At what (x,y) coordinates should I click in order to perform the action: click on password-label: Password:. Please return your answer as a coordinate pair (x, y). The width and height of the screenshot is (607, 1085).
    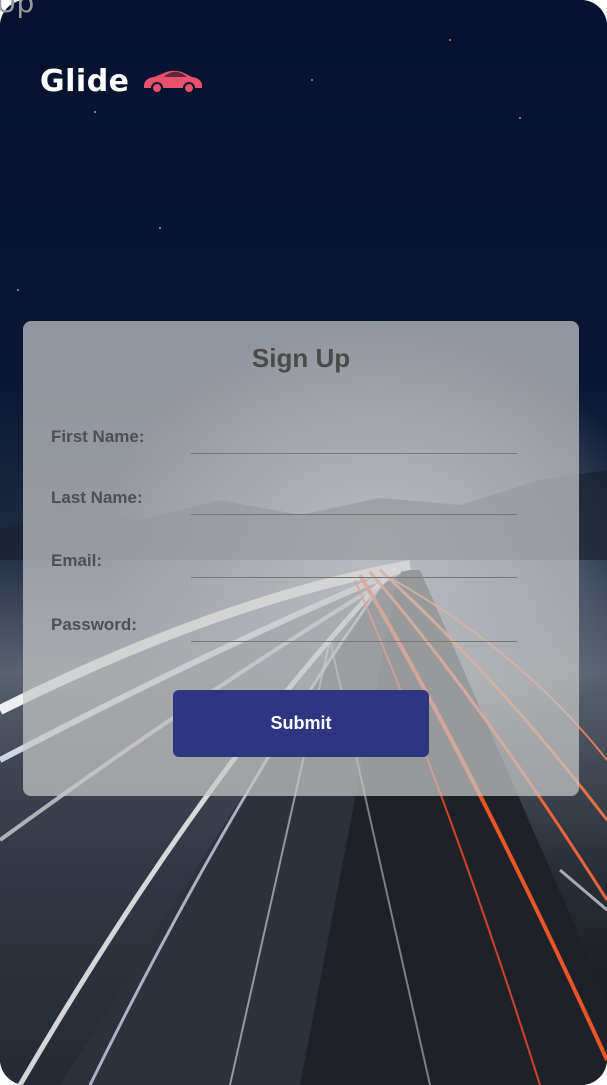
    Looking at the image, I should click on (94, 624).